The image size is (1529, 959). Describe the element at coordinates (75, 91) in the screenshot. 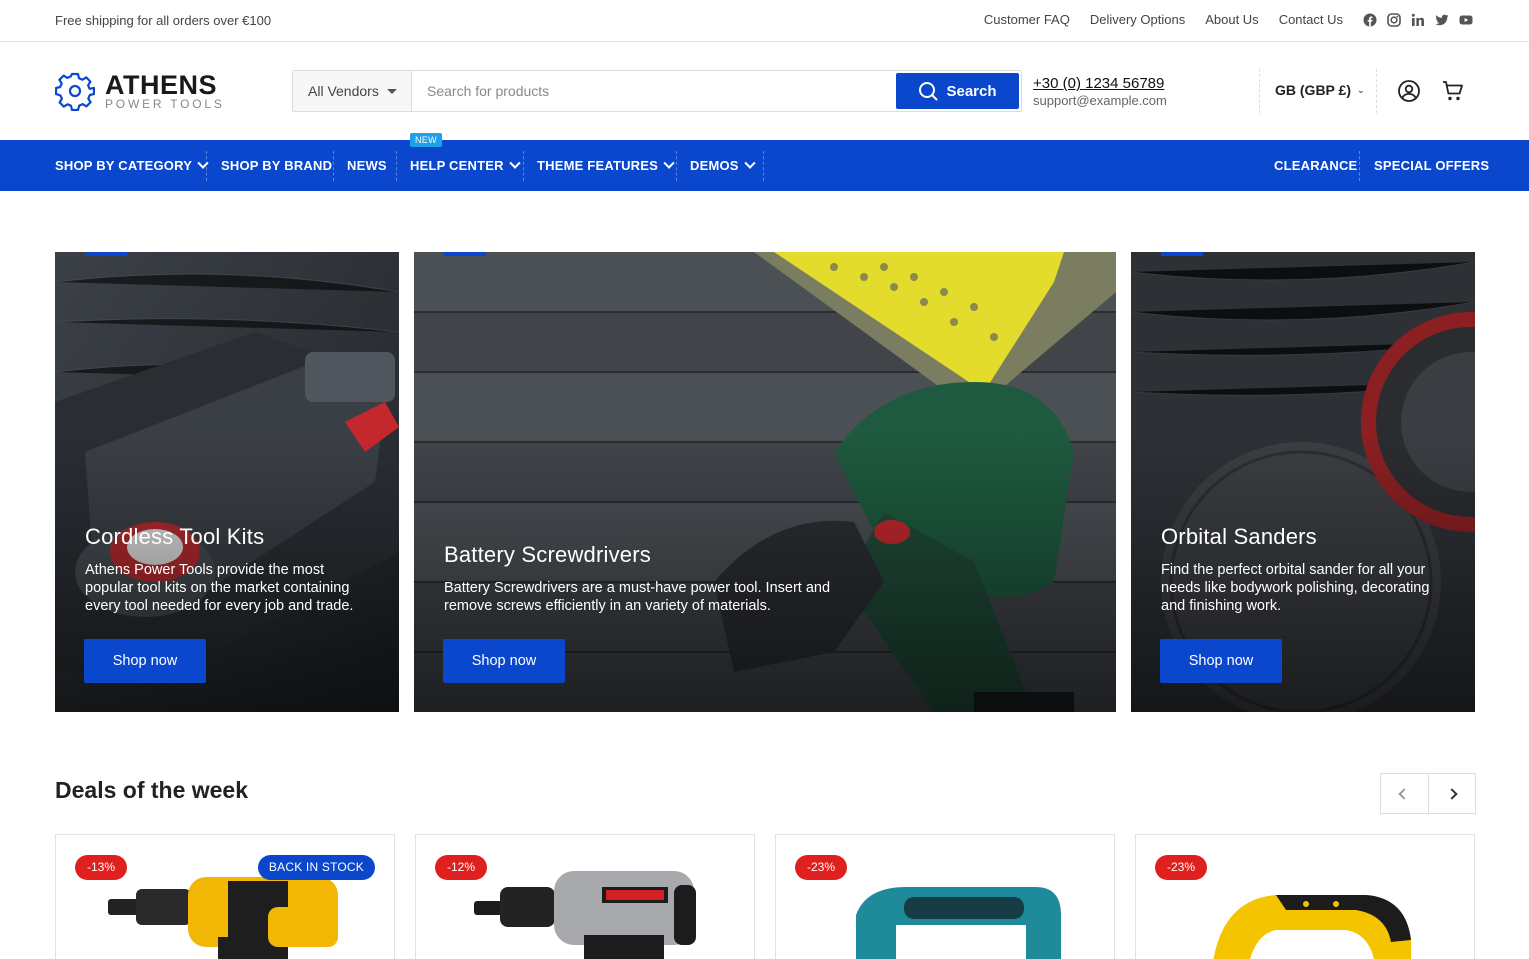

I see `gear-logo-icon` at that location.